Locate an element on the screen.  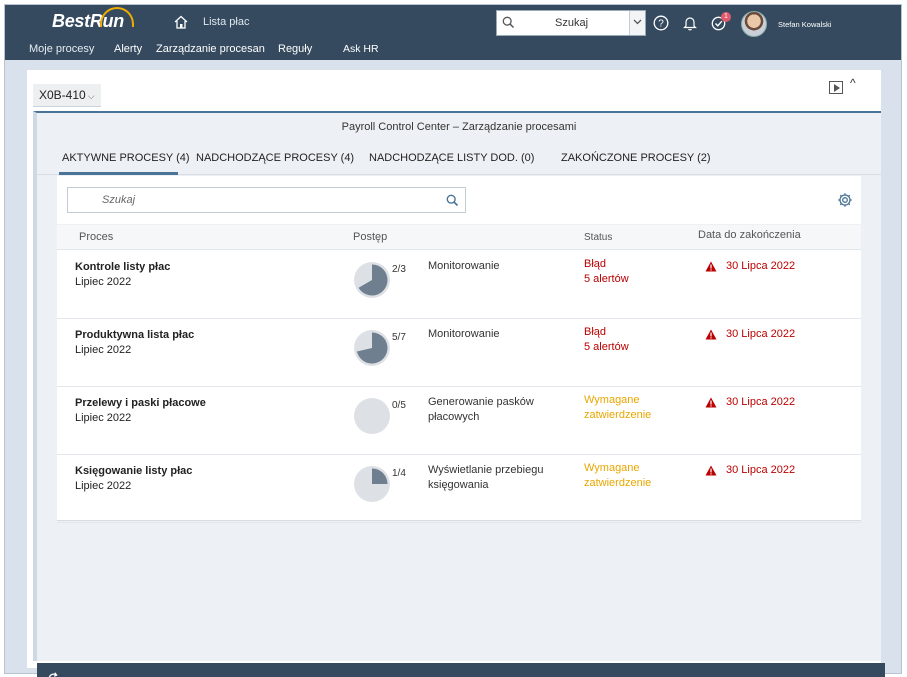
shell-search: Szukaj is located at coordinates (571, 23).